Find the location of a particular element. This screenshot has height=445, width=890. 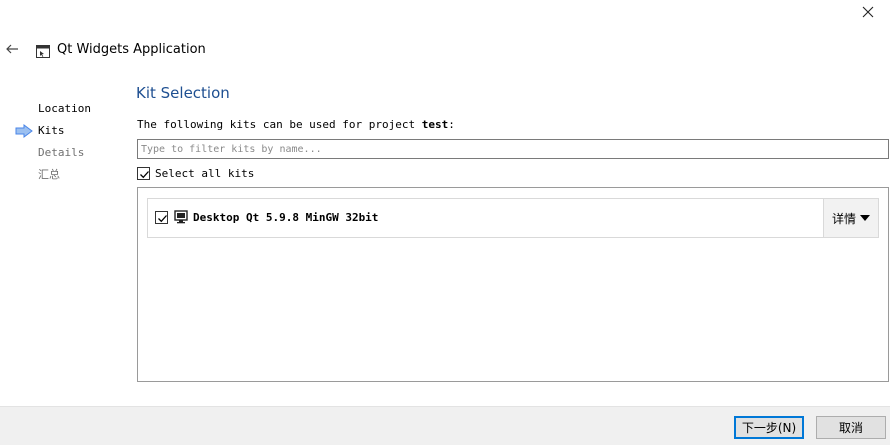

back-arrow-icon is located at coordinates (12, 49).